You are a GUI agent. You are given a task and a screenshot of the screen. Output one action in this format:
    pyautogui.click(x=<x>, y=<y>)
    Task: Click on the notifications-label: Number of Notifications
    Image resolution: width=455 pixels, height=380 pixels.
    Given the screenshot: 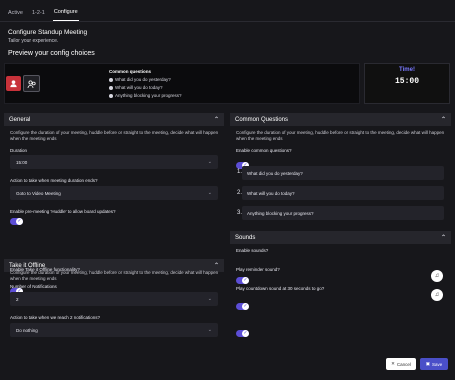 What is the action you would take?
    pyautogui.click(x=33, y=286)
    